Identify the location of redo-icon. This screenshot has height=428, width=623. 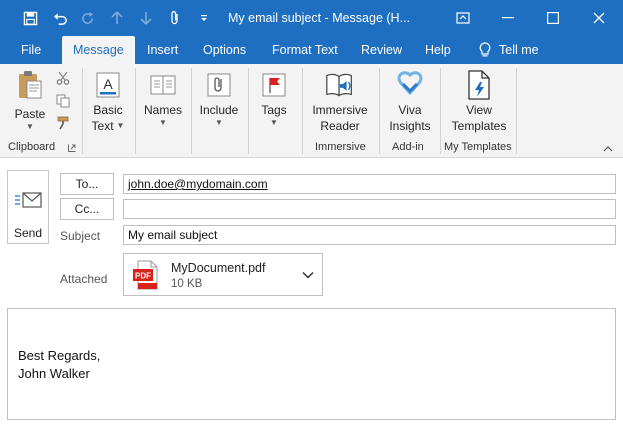
(88, 18).